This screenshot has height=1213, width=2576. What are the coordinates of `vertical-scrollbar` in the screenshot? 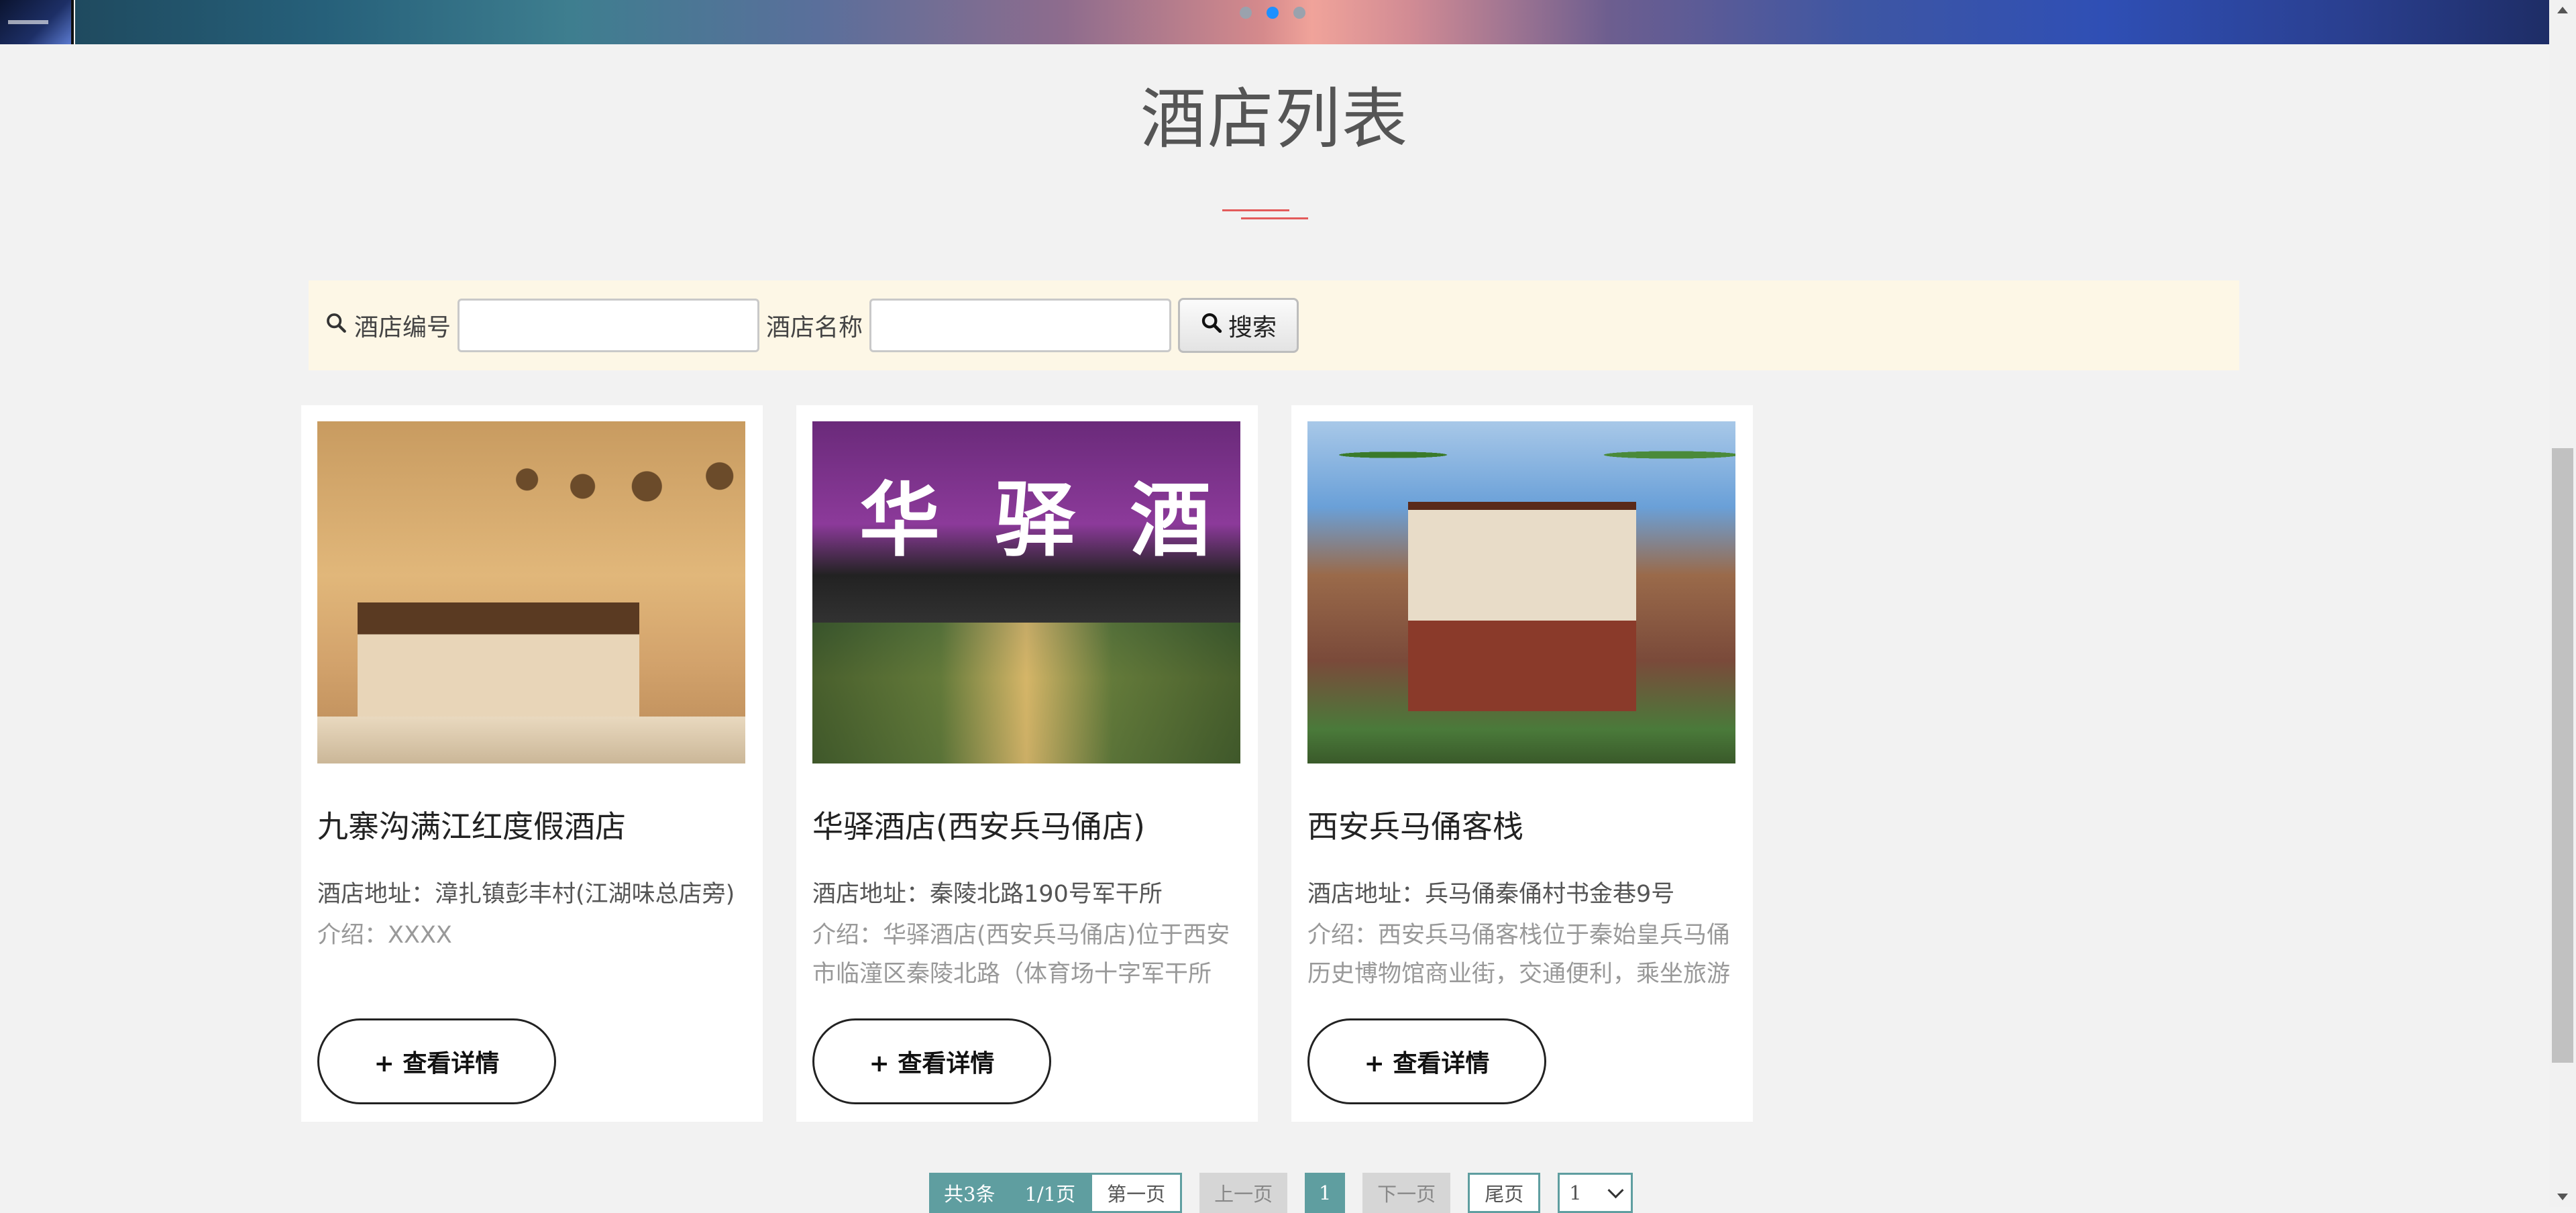 It's located at (2562, 603).